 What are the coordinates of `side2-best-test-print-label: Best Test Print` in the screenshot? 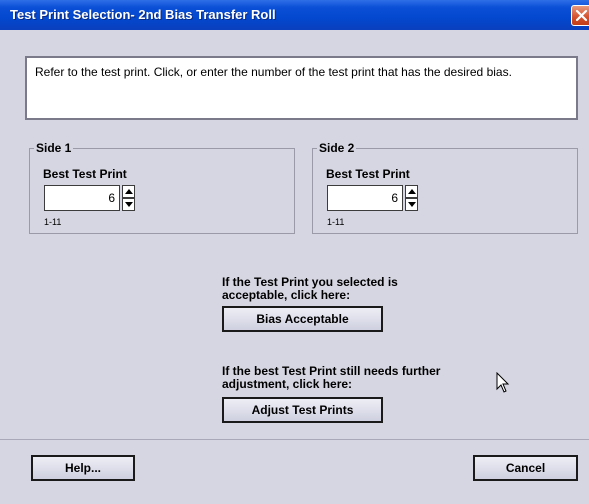 It's located at (368, 174).